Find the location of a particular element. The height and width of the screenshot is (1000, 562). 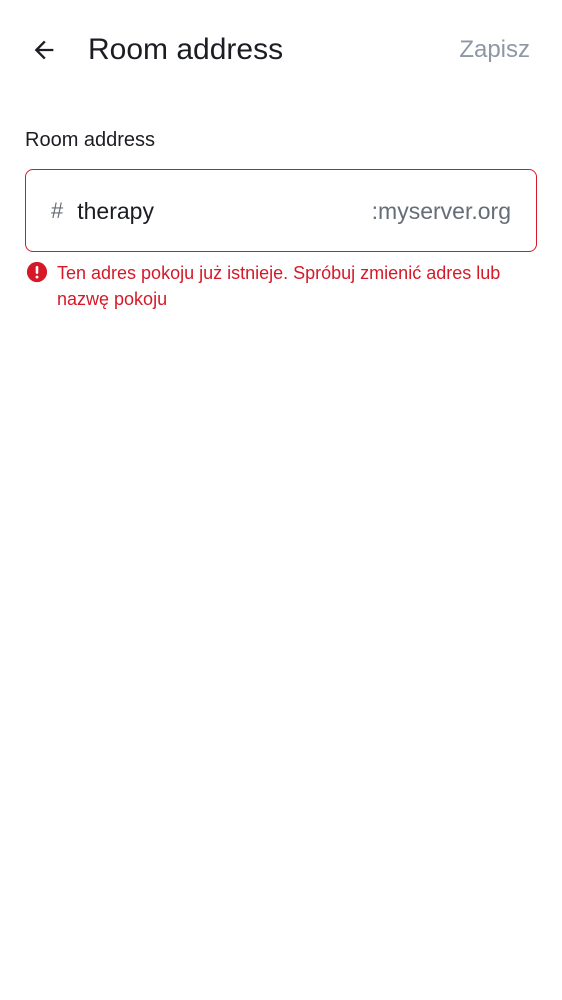

back-button is located at coordinates (44, 50).